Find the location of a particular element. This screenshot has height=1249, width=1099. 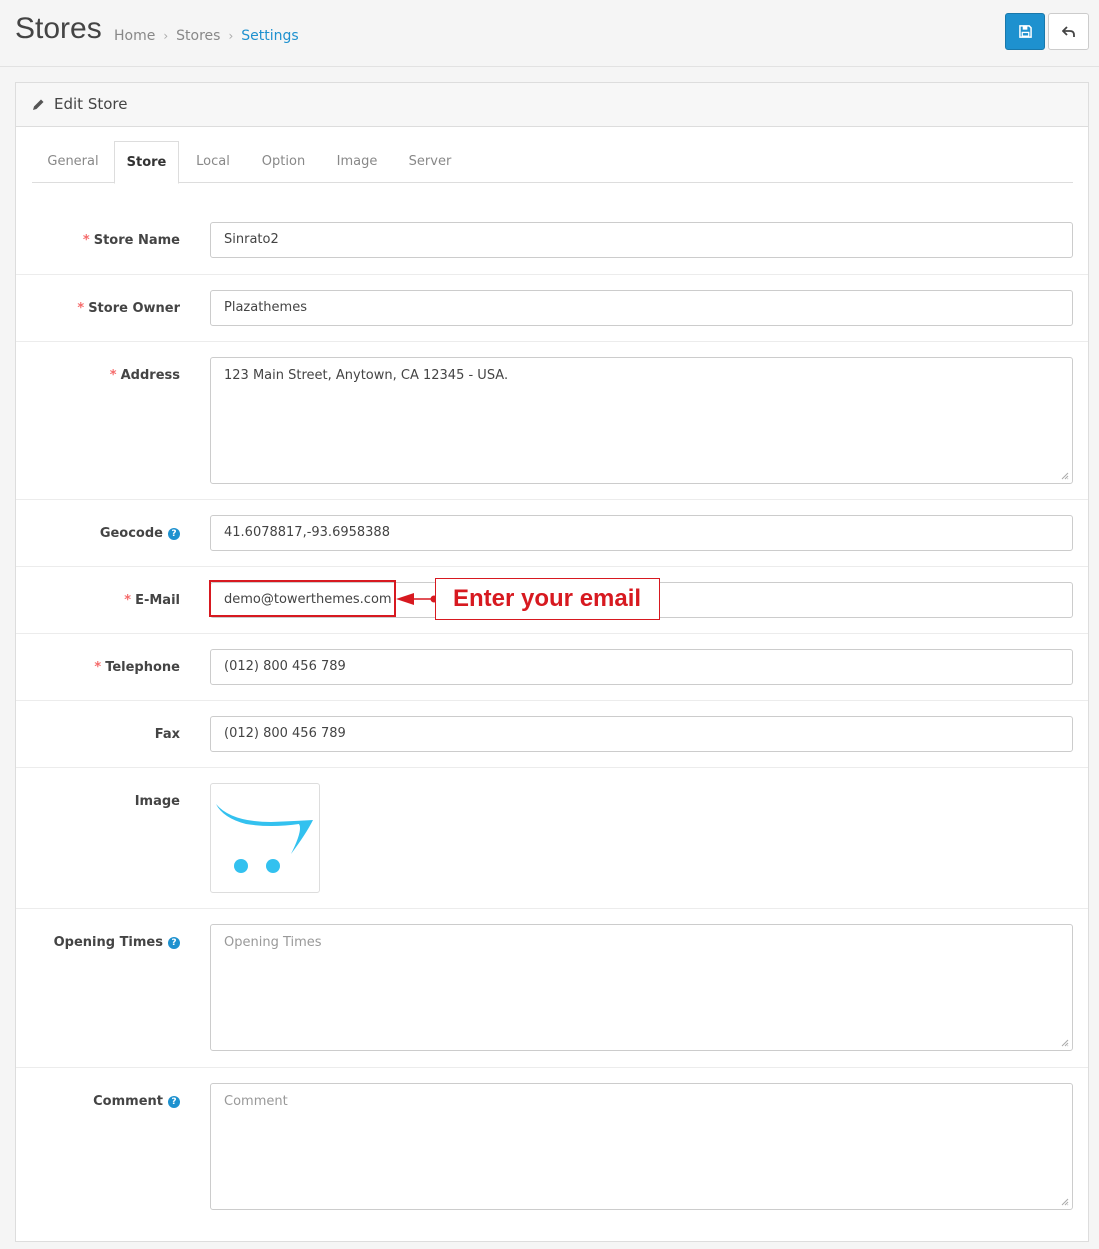

form-row-geocode: Geocode ? 41.6078817,-93.6958388 is located at coordinates (552, 532).